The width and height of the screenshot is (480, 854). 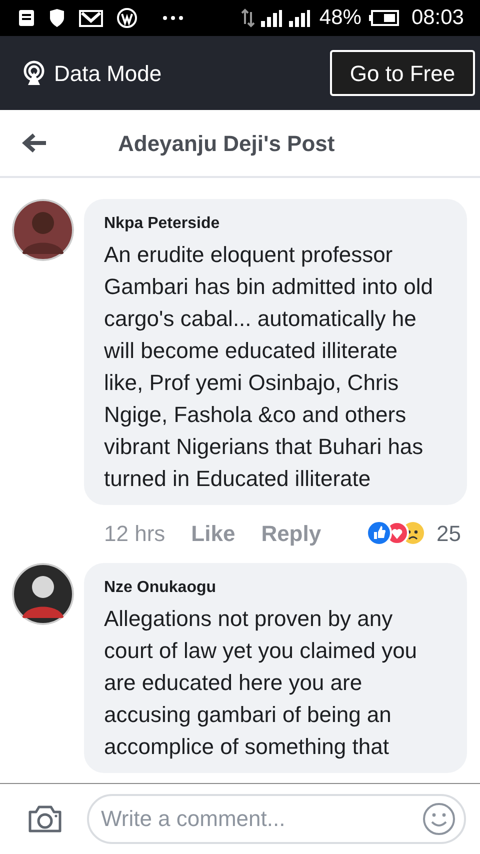 What do you see at coordinates (173, 18) in the screenshot?
I see `more-icon` at bounding box center [173, 18].